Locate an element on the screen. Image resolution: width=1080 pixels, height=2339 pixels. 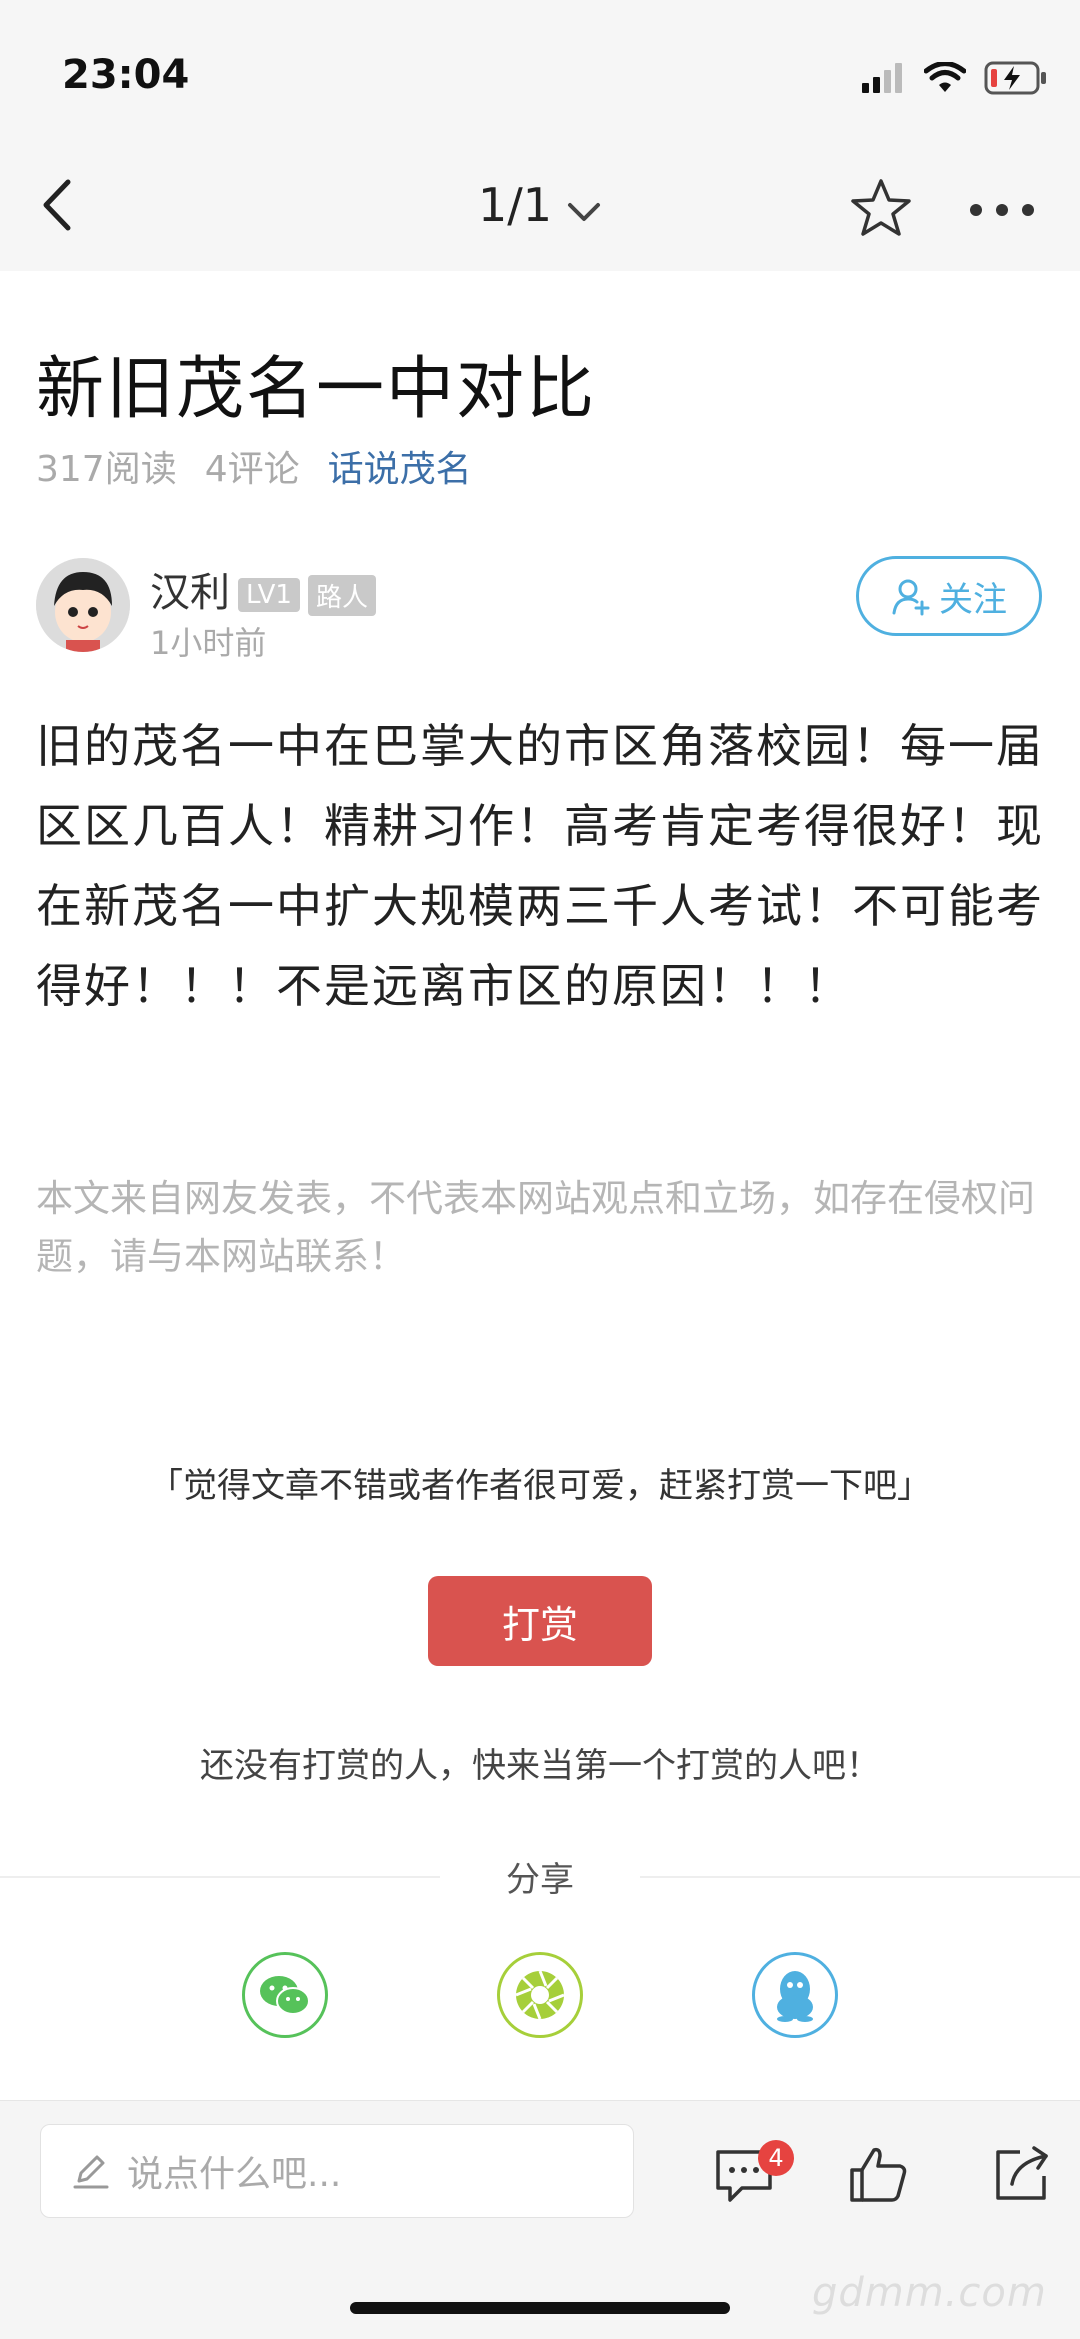
signal-icon is located at coordinates (882, 78).